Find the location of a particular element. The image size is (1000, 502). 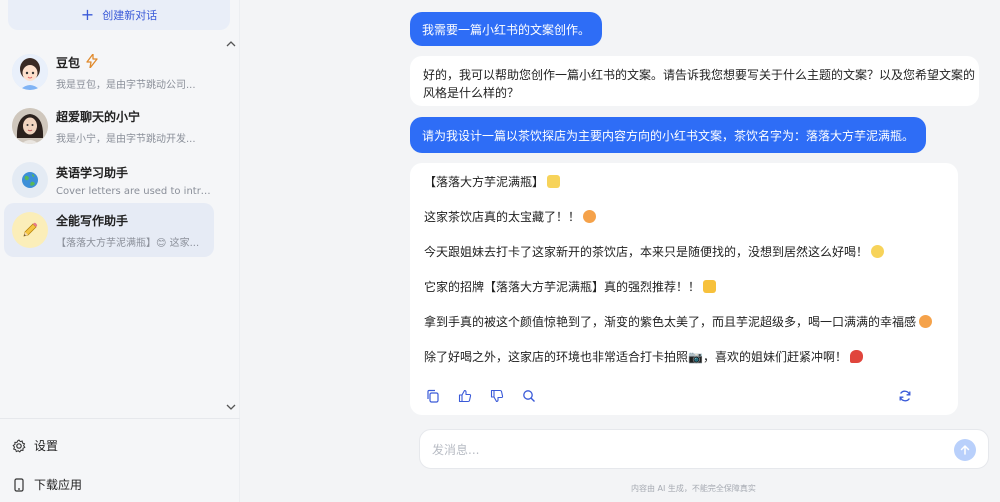

regenerate-button is located at coordinates (905, 396).